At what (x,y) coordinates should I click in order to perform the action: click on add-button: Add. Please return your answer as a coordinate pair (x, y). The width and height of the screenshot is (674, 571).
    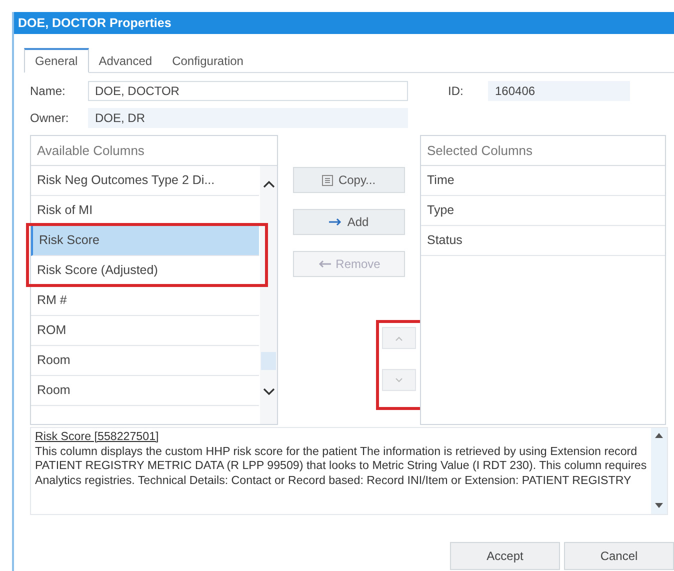
    Looking at the image, I should click on (349, 222).